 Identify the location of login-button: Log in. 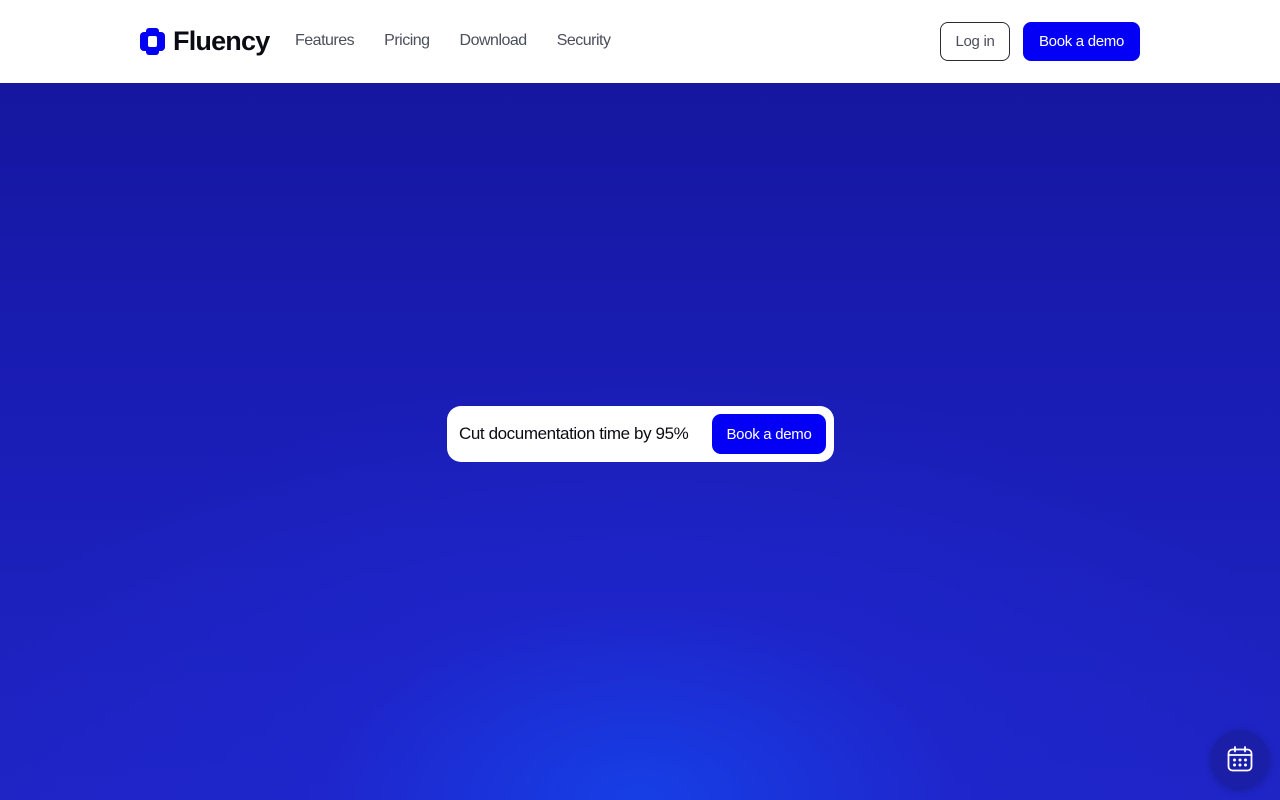
(975, 41).